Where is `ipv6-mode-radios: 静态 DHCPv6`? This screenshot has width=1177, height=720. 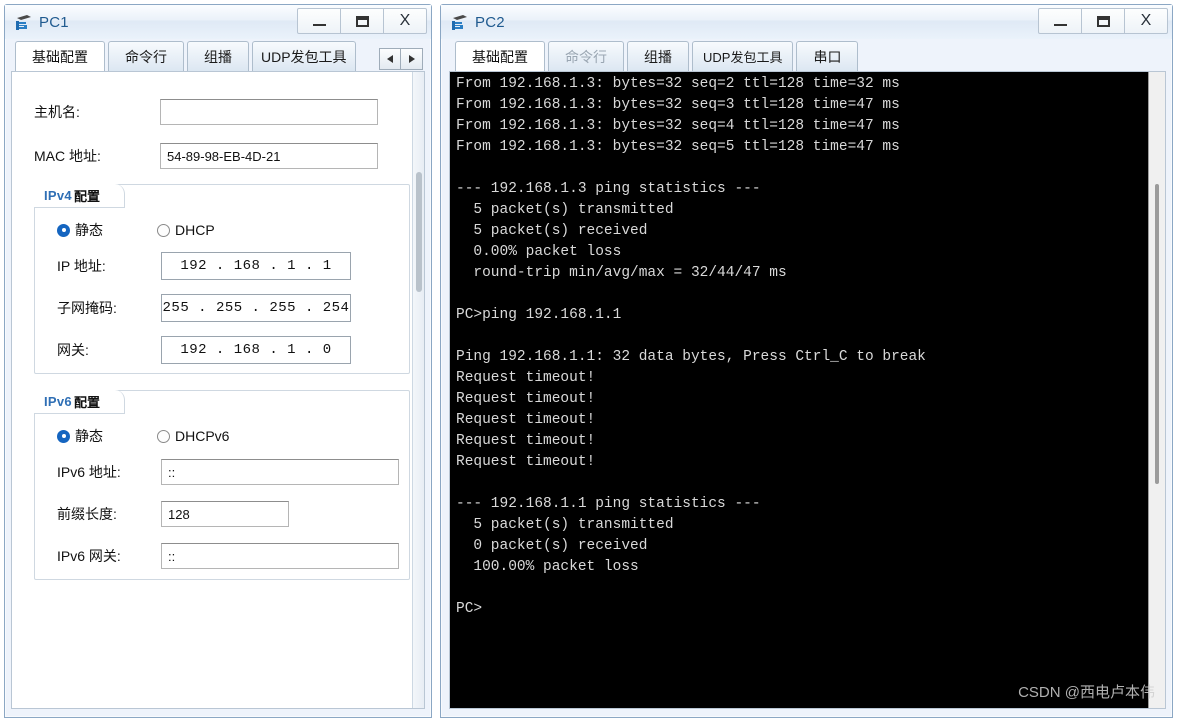
ipv6-mode-radios: 静态 DHCPv6 is located at coordinates (222, 436).